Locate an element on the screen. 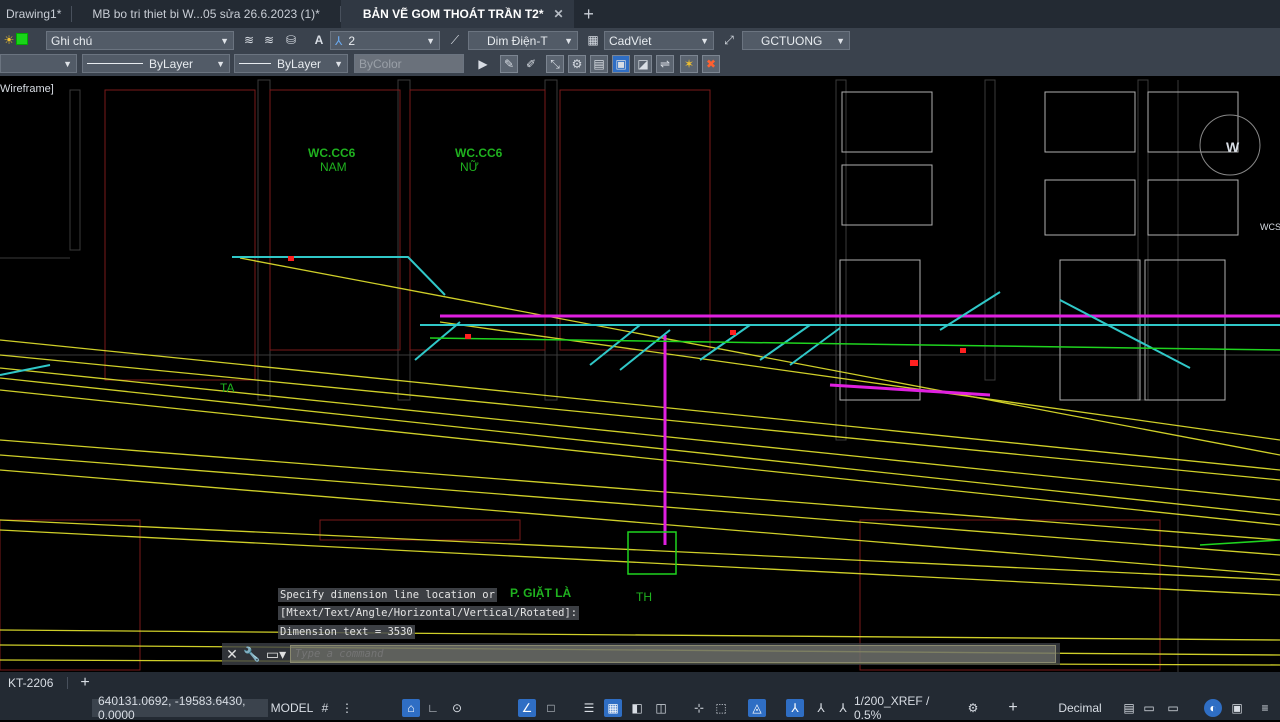 The image size is (1280, 722). tab-label: BẢN VẼ GOM THOÁT TRẦN T2* is located at coordinates (453, 14).